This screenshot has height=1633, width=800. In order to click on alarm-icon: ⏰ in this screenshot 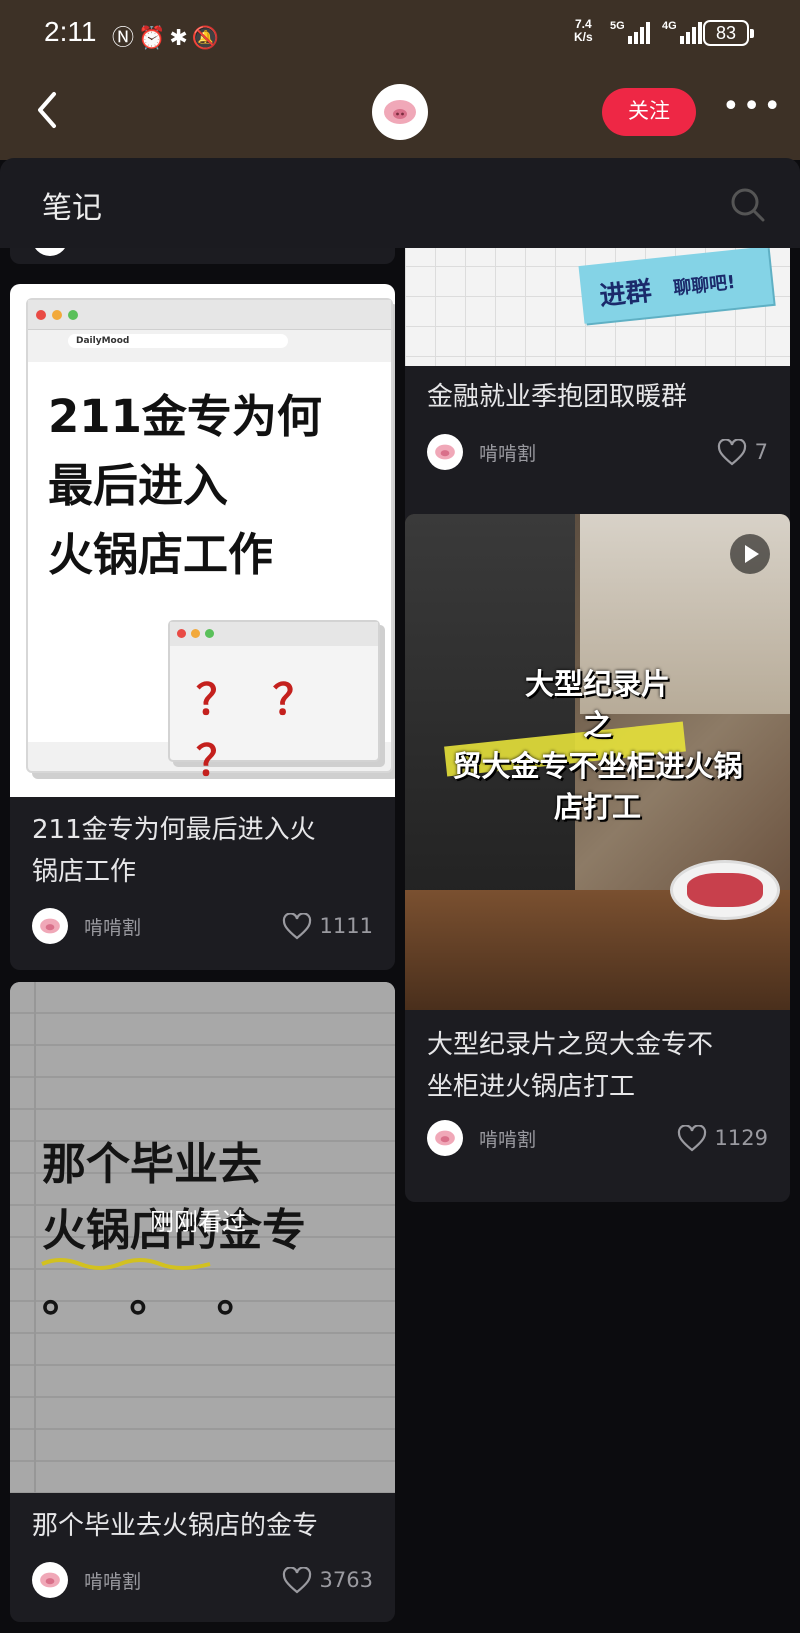, I will do `click(154, 38)`.